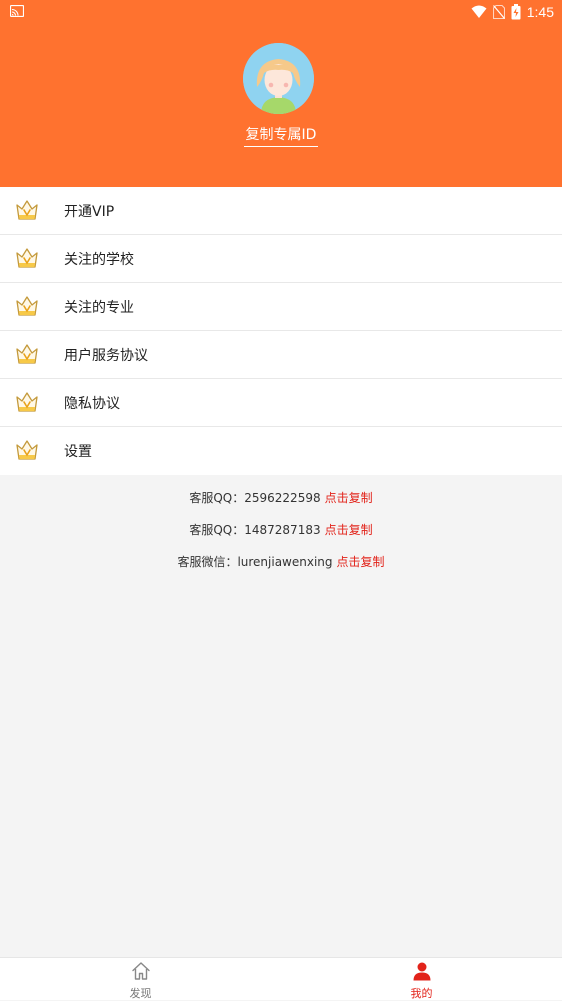 This screenshot has width=562, height=1001. Describe the element at coordinates (281, 307) in the screenshot. I see `menu-item-followed-majors: 关注的专业` at that location.